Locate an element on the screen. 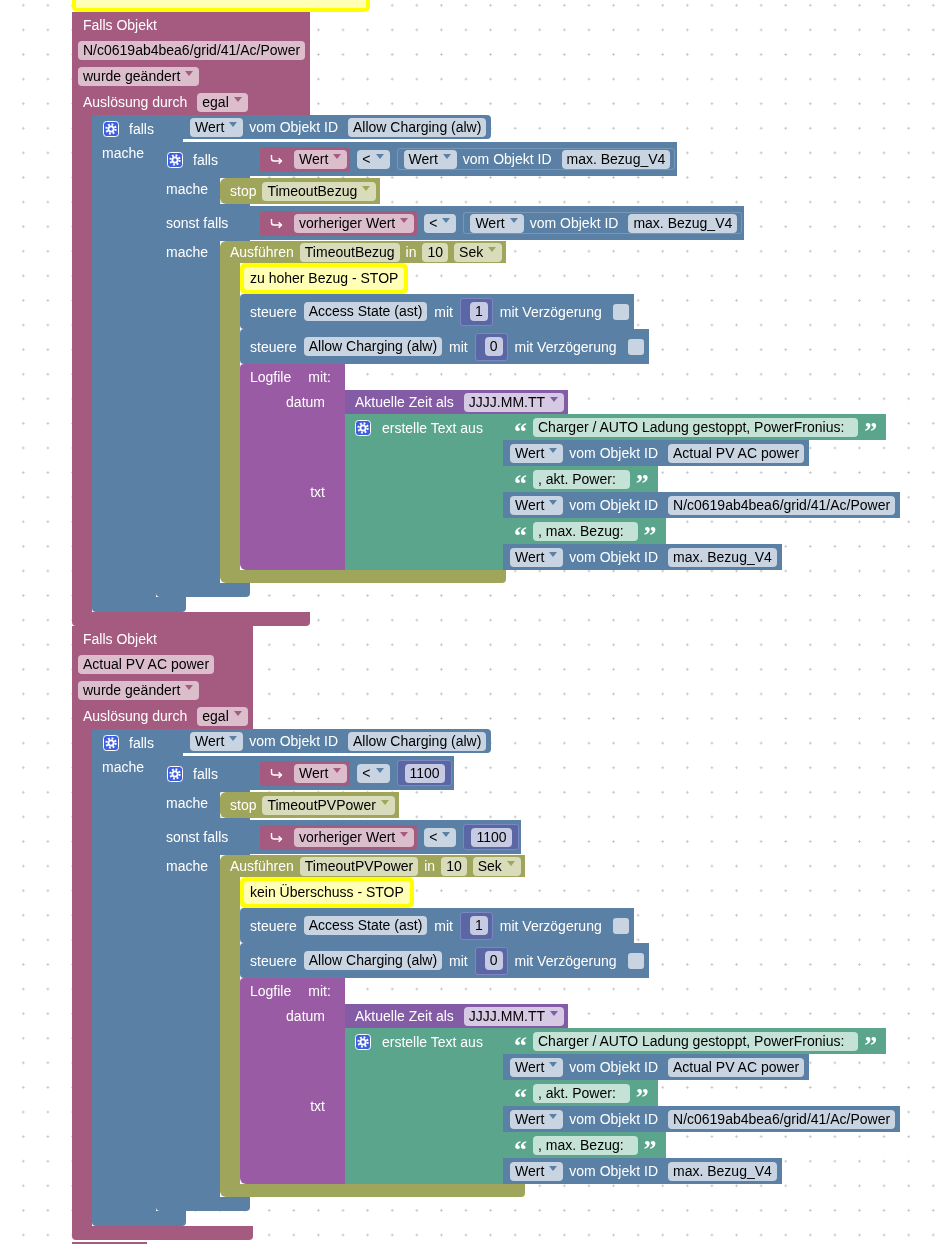  timer-dropdown: TimeoutPVPower is located at coordinates (328, 805).